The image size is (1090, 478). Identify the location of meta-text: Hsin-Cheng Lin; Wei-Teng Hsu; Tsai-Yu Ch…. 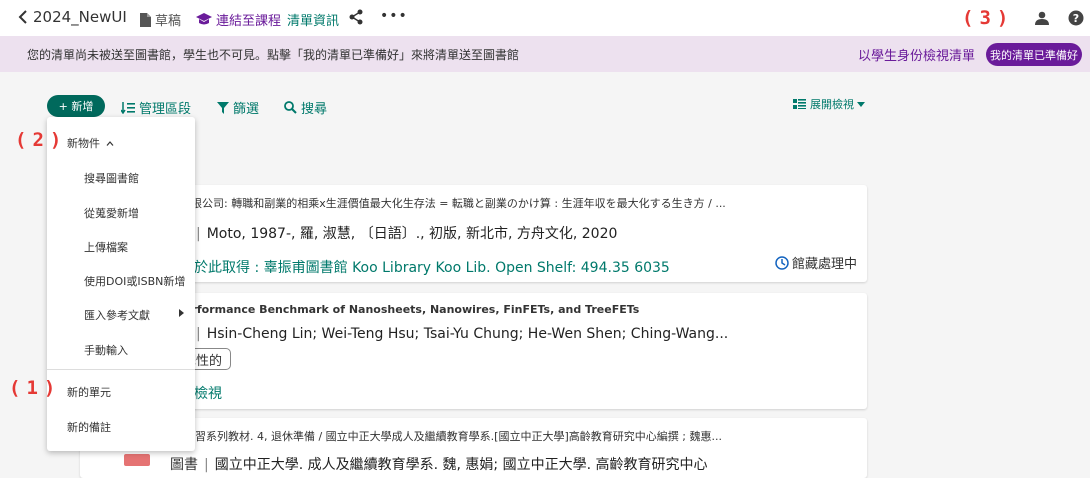
(467, 334).